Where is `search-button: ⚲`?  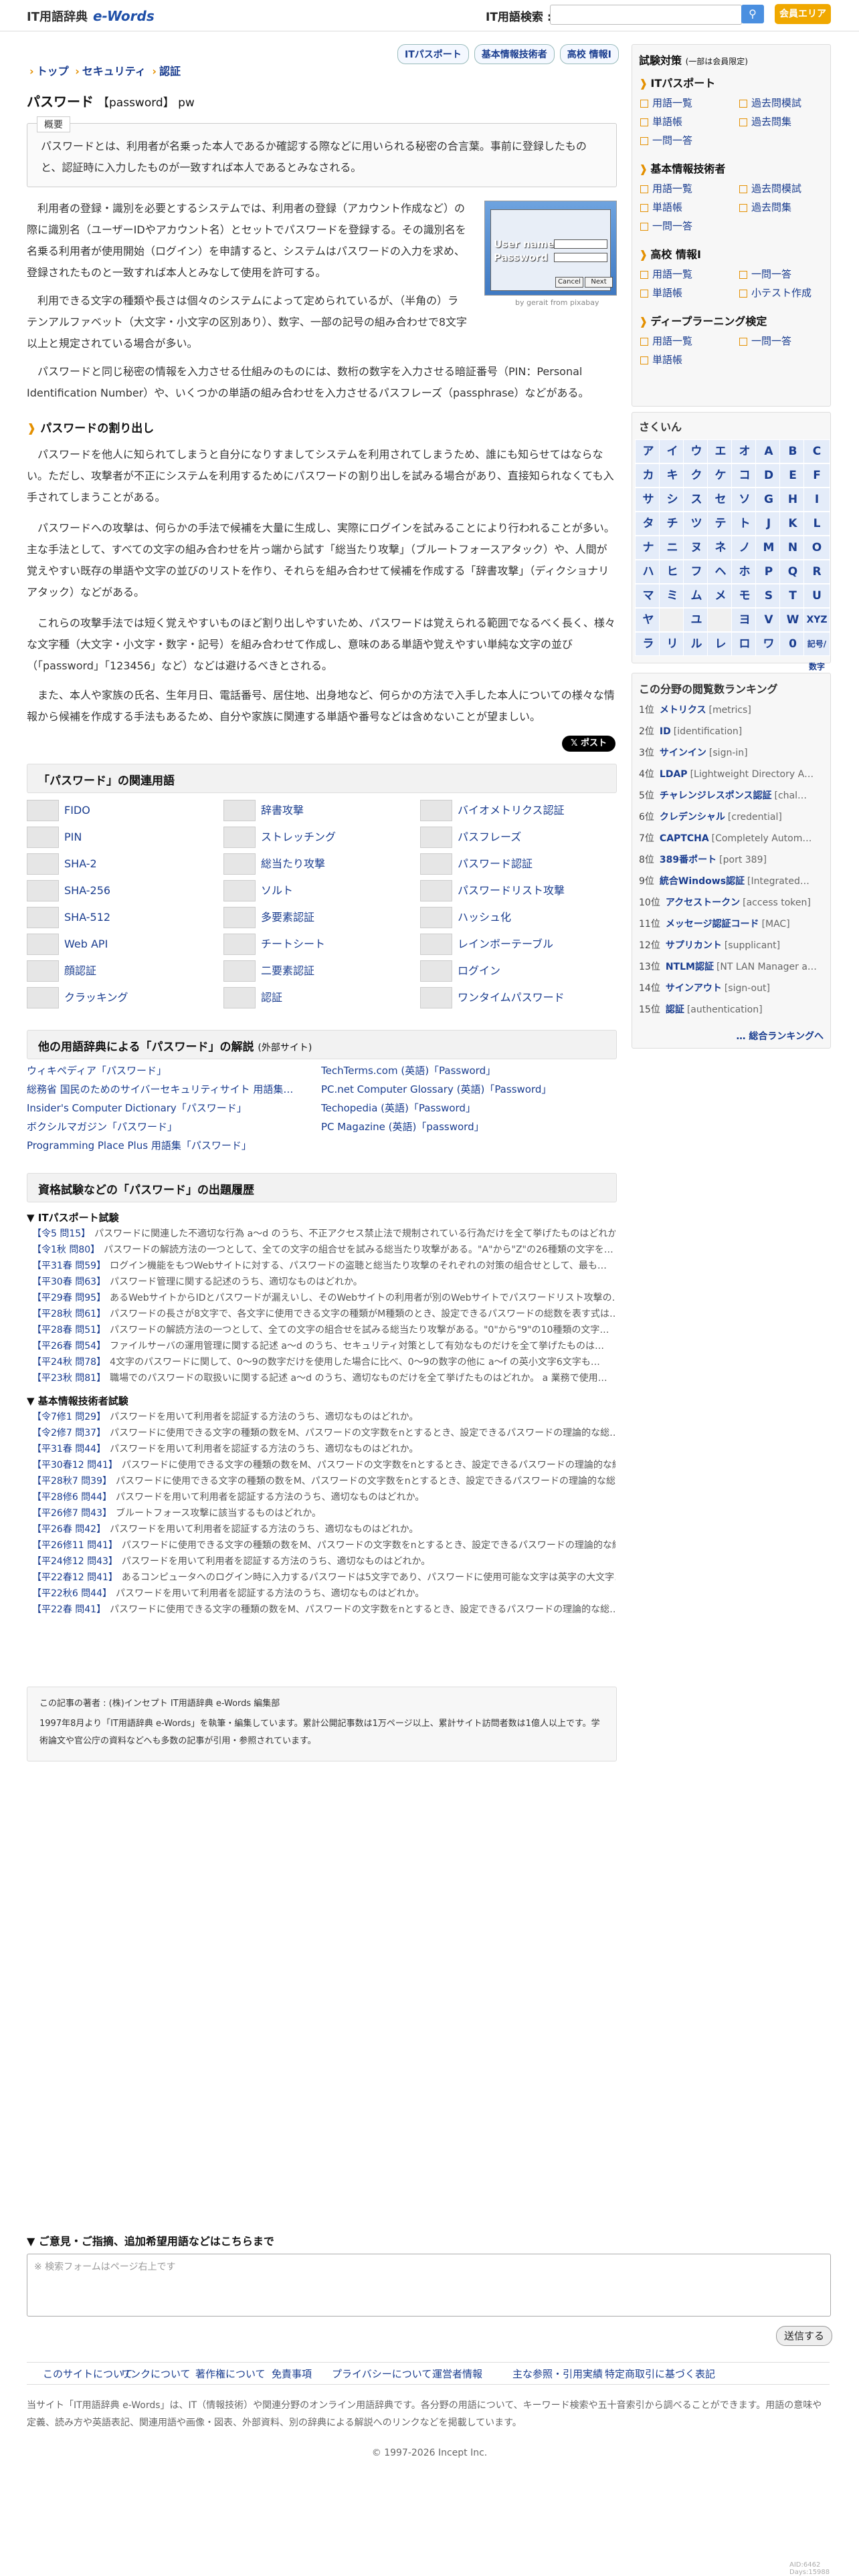 search-button: ⚲ is located at coordinates (752, 14).